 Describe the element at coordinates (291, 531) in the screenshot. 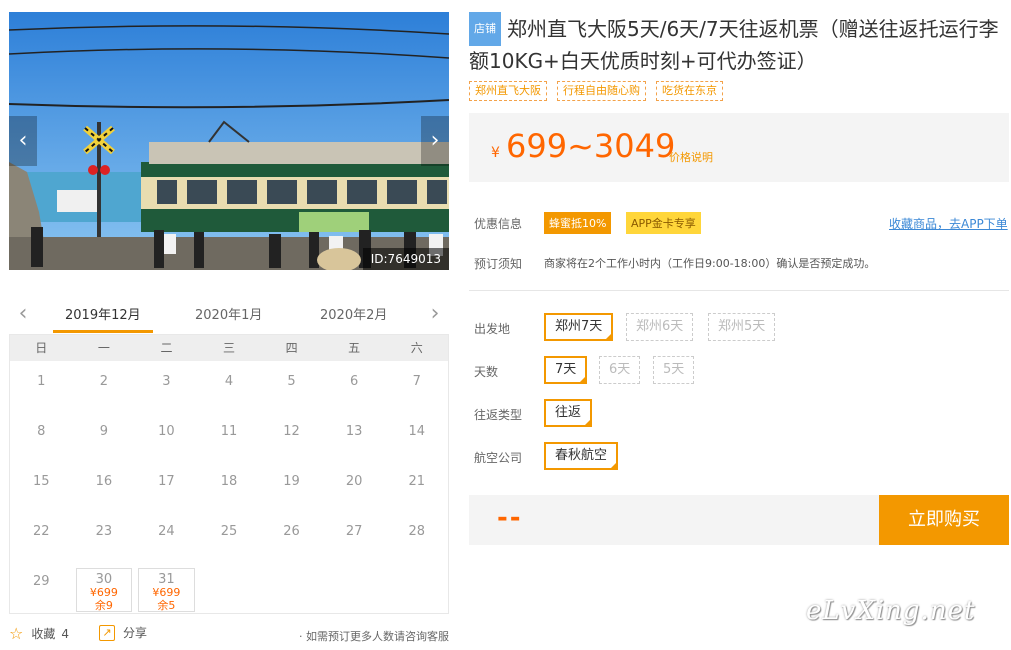

I see `day-number: 26` at that location.